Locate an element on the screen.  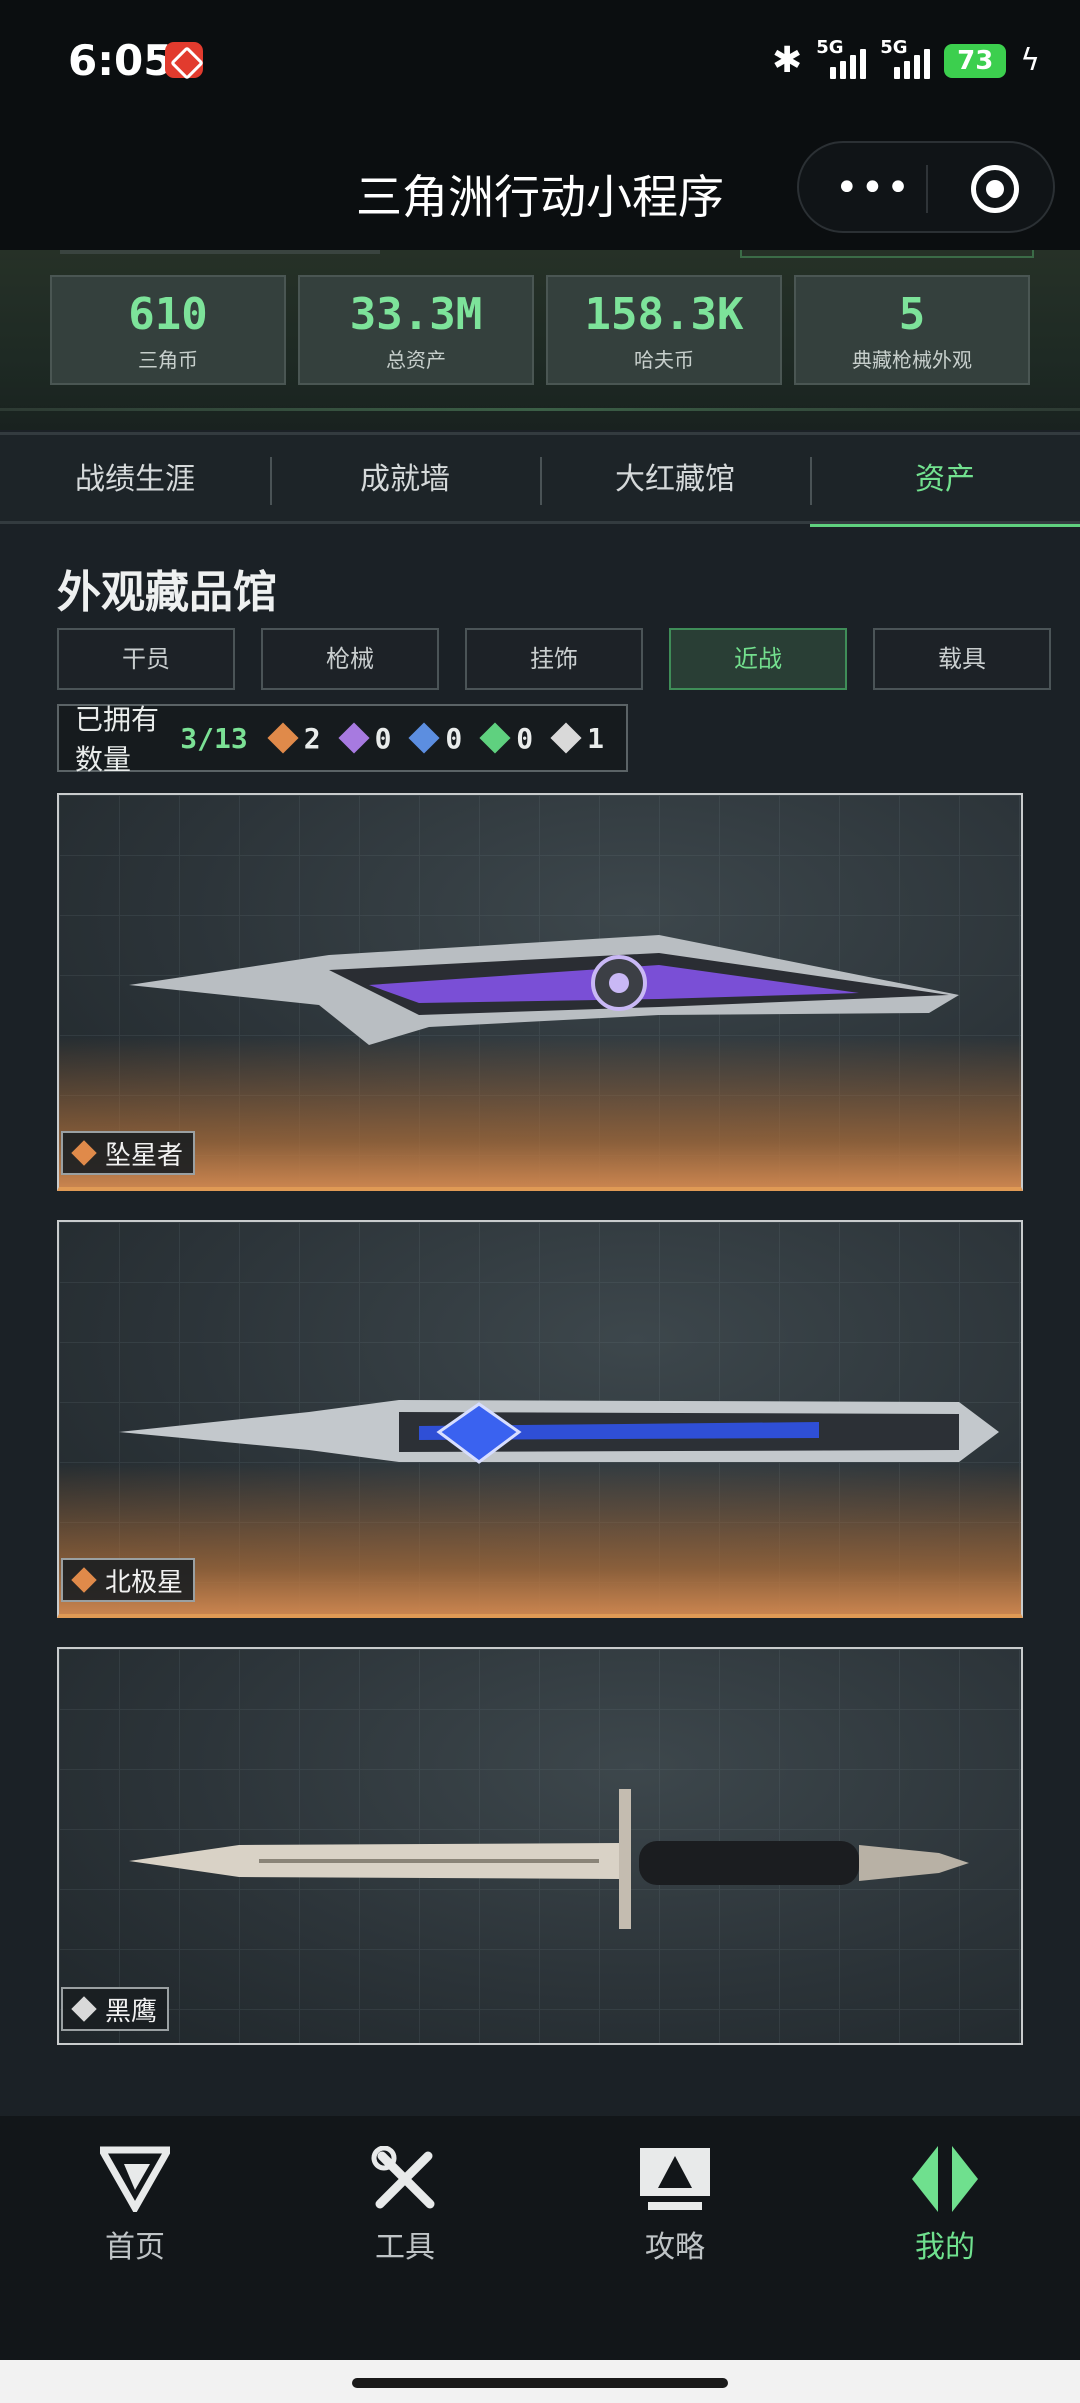
tab-red-collection: 大红藏馆 is located at coordinates (675, 479).